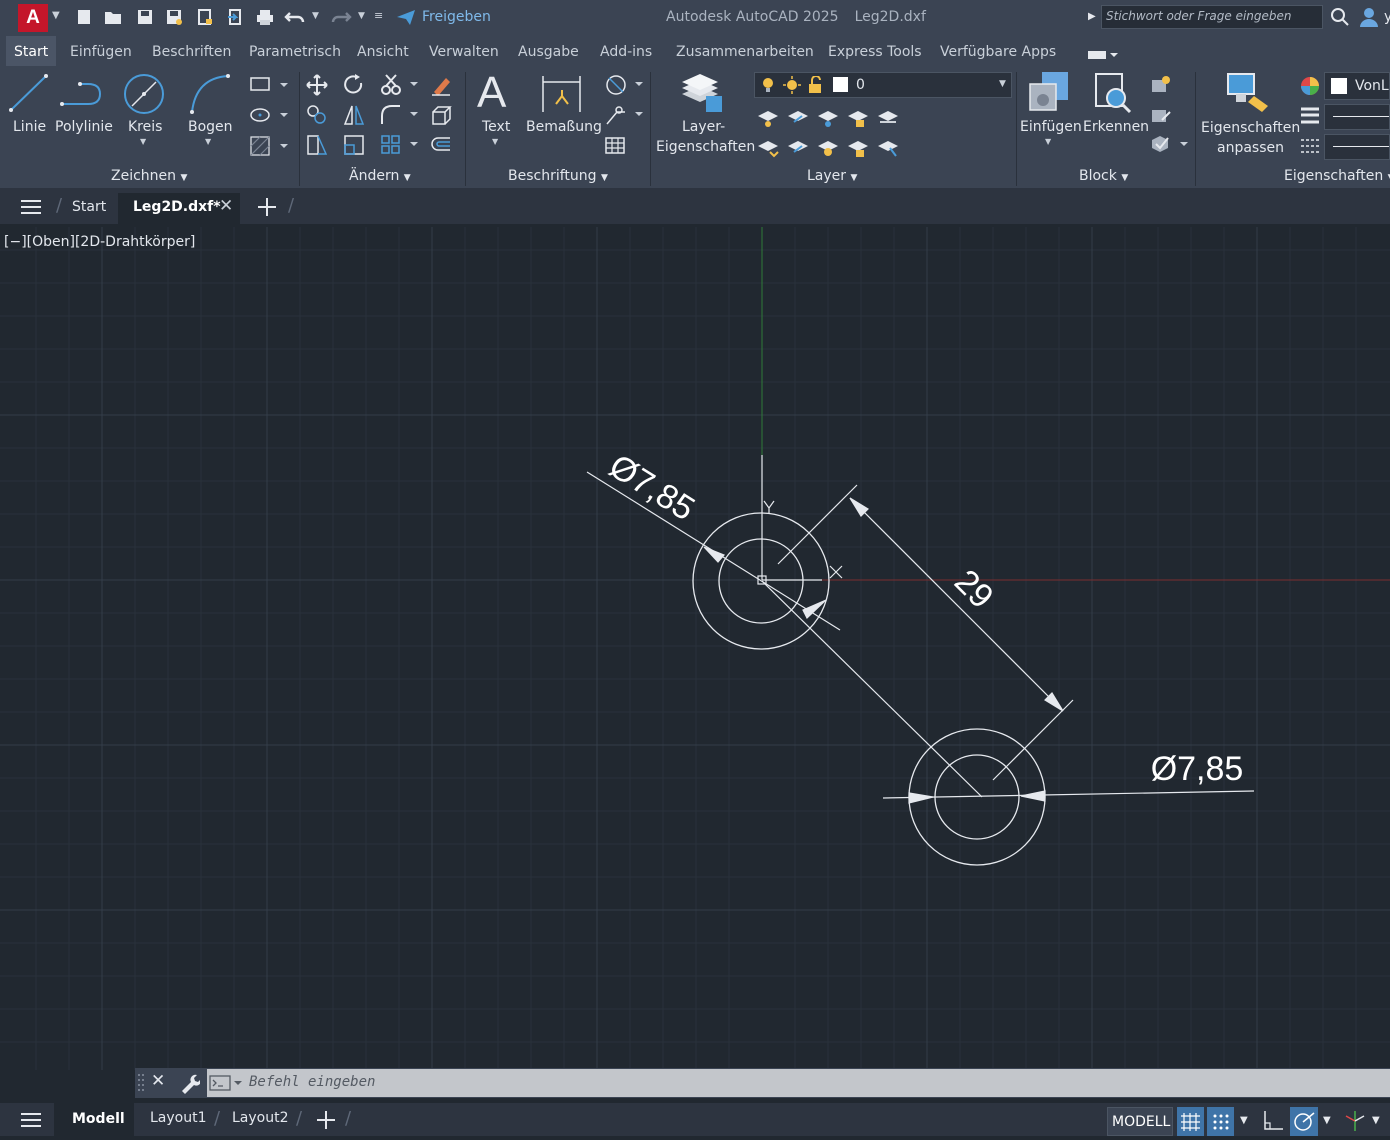 This screenshot has height=1140, width=1390. What do you see at coordinates (317, 117) in the screenshot?
I see `copy-icon` at bounding box center [317, 117].